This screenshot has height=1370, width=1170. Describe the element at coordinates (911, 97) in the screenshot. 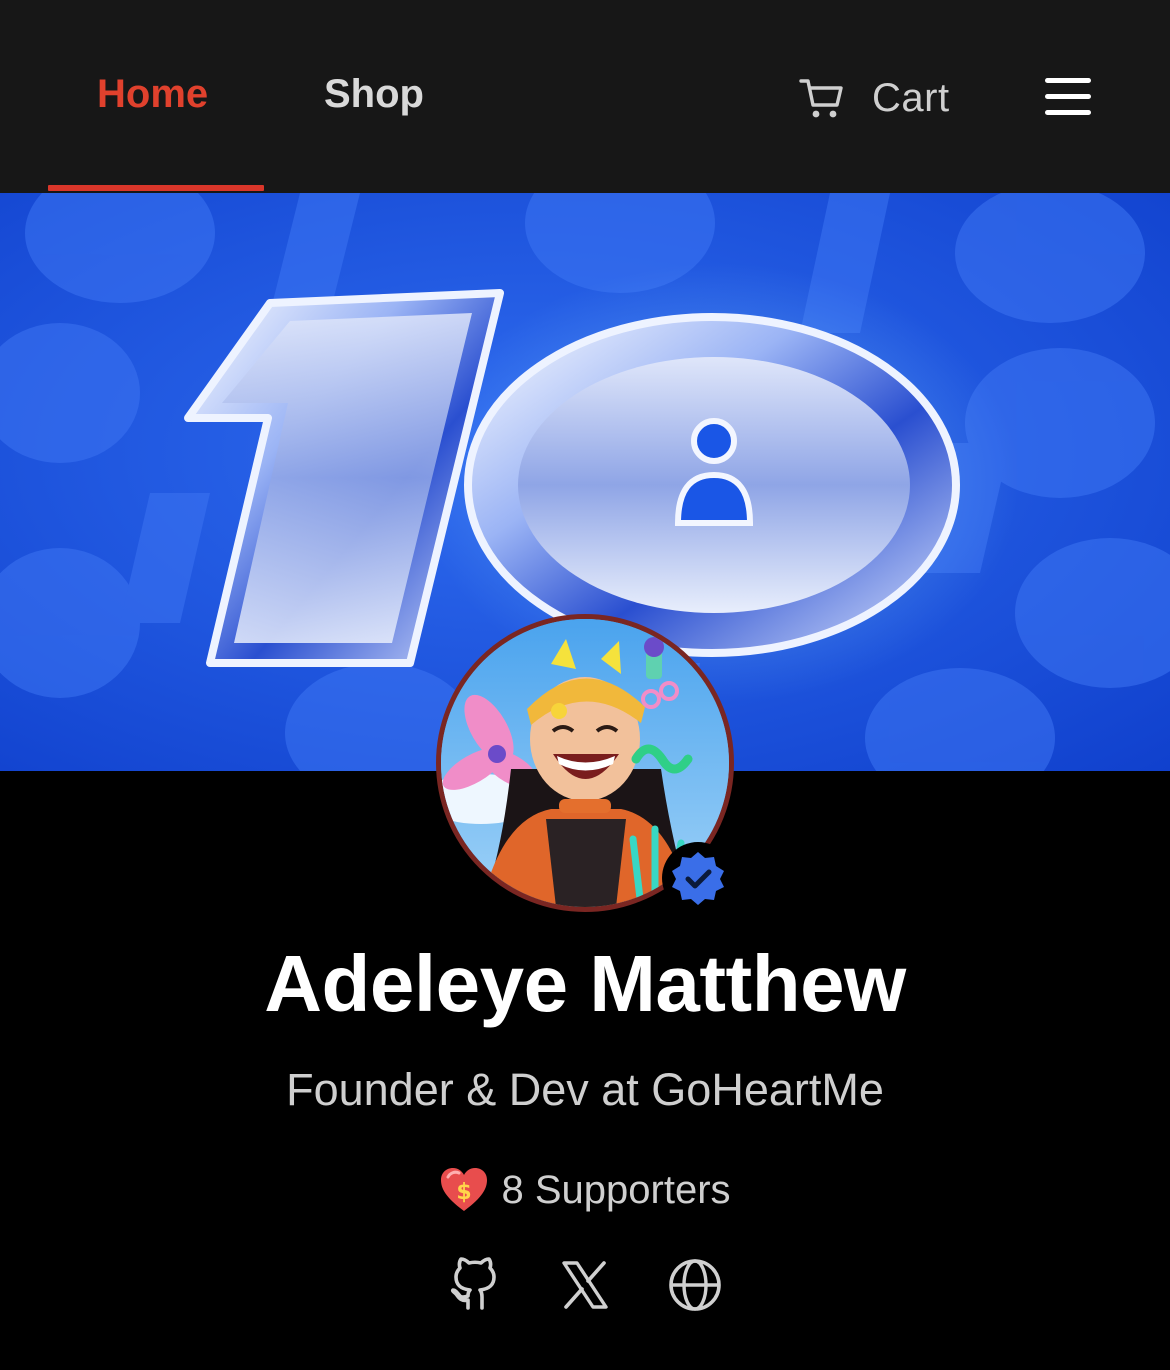

I see `cart-label: Cart` at that location.